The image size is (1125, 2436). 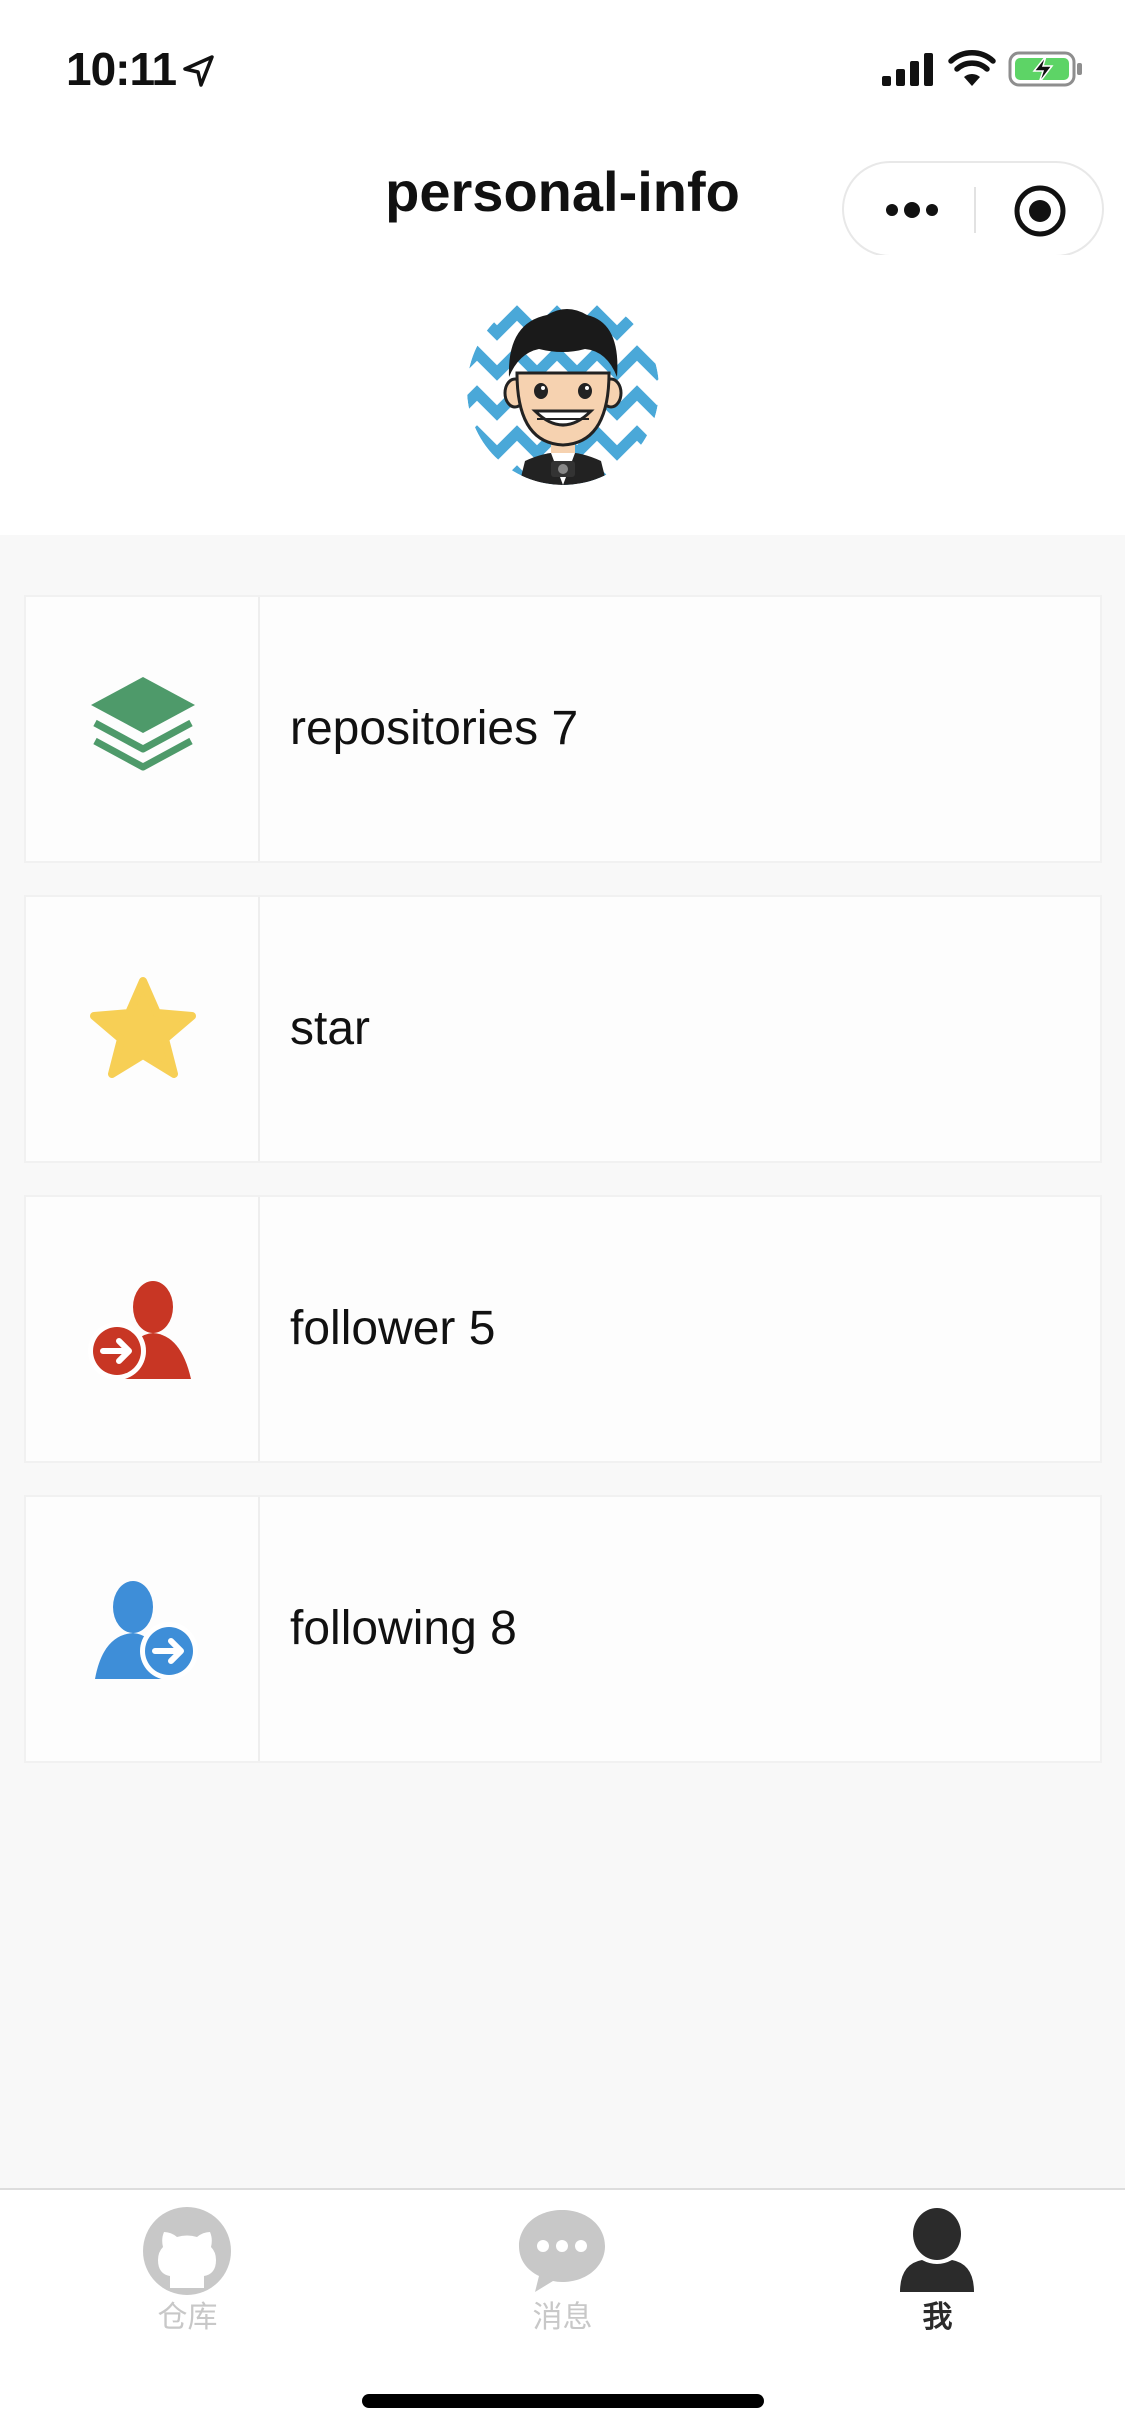 I want to click on star-icon, so click(x=143, y=1027).